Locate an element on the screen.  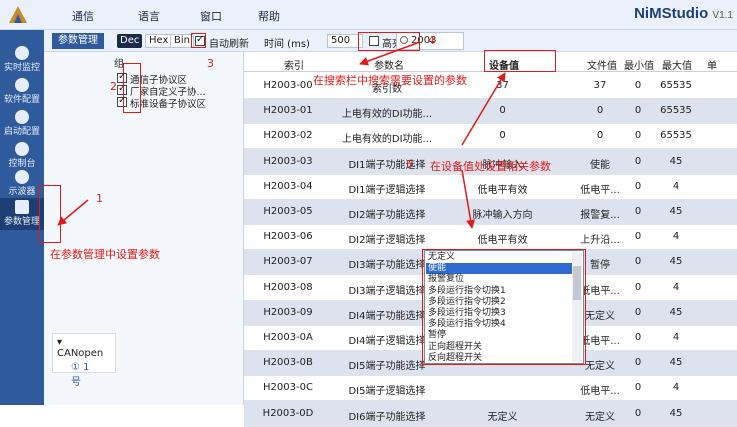
annotation-number-1: 1 is located at coordinates (99, 198).